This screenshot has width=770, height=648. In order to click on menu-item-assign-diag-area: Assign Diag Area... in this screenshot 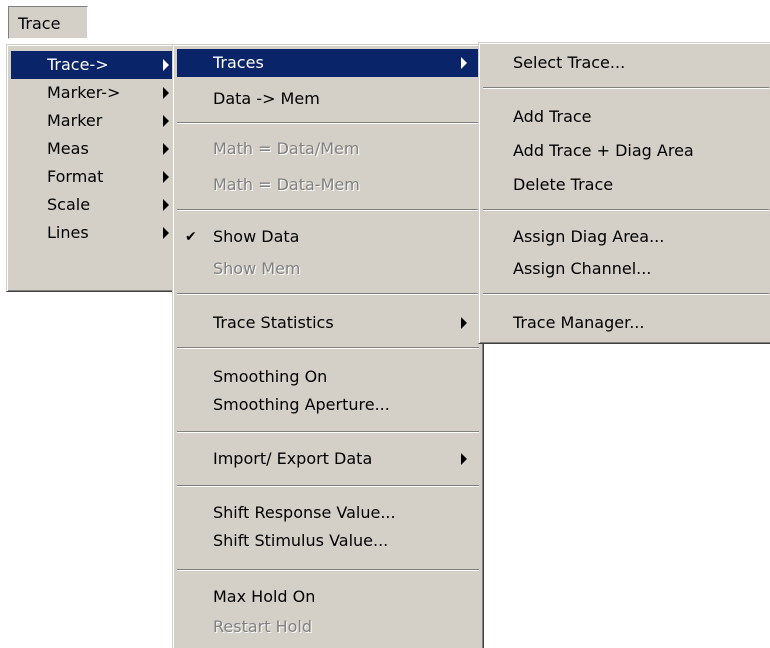, I will do `click(626, 237)`.